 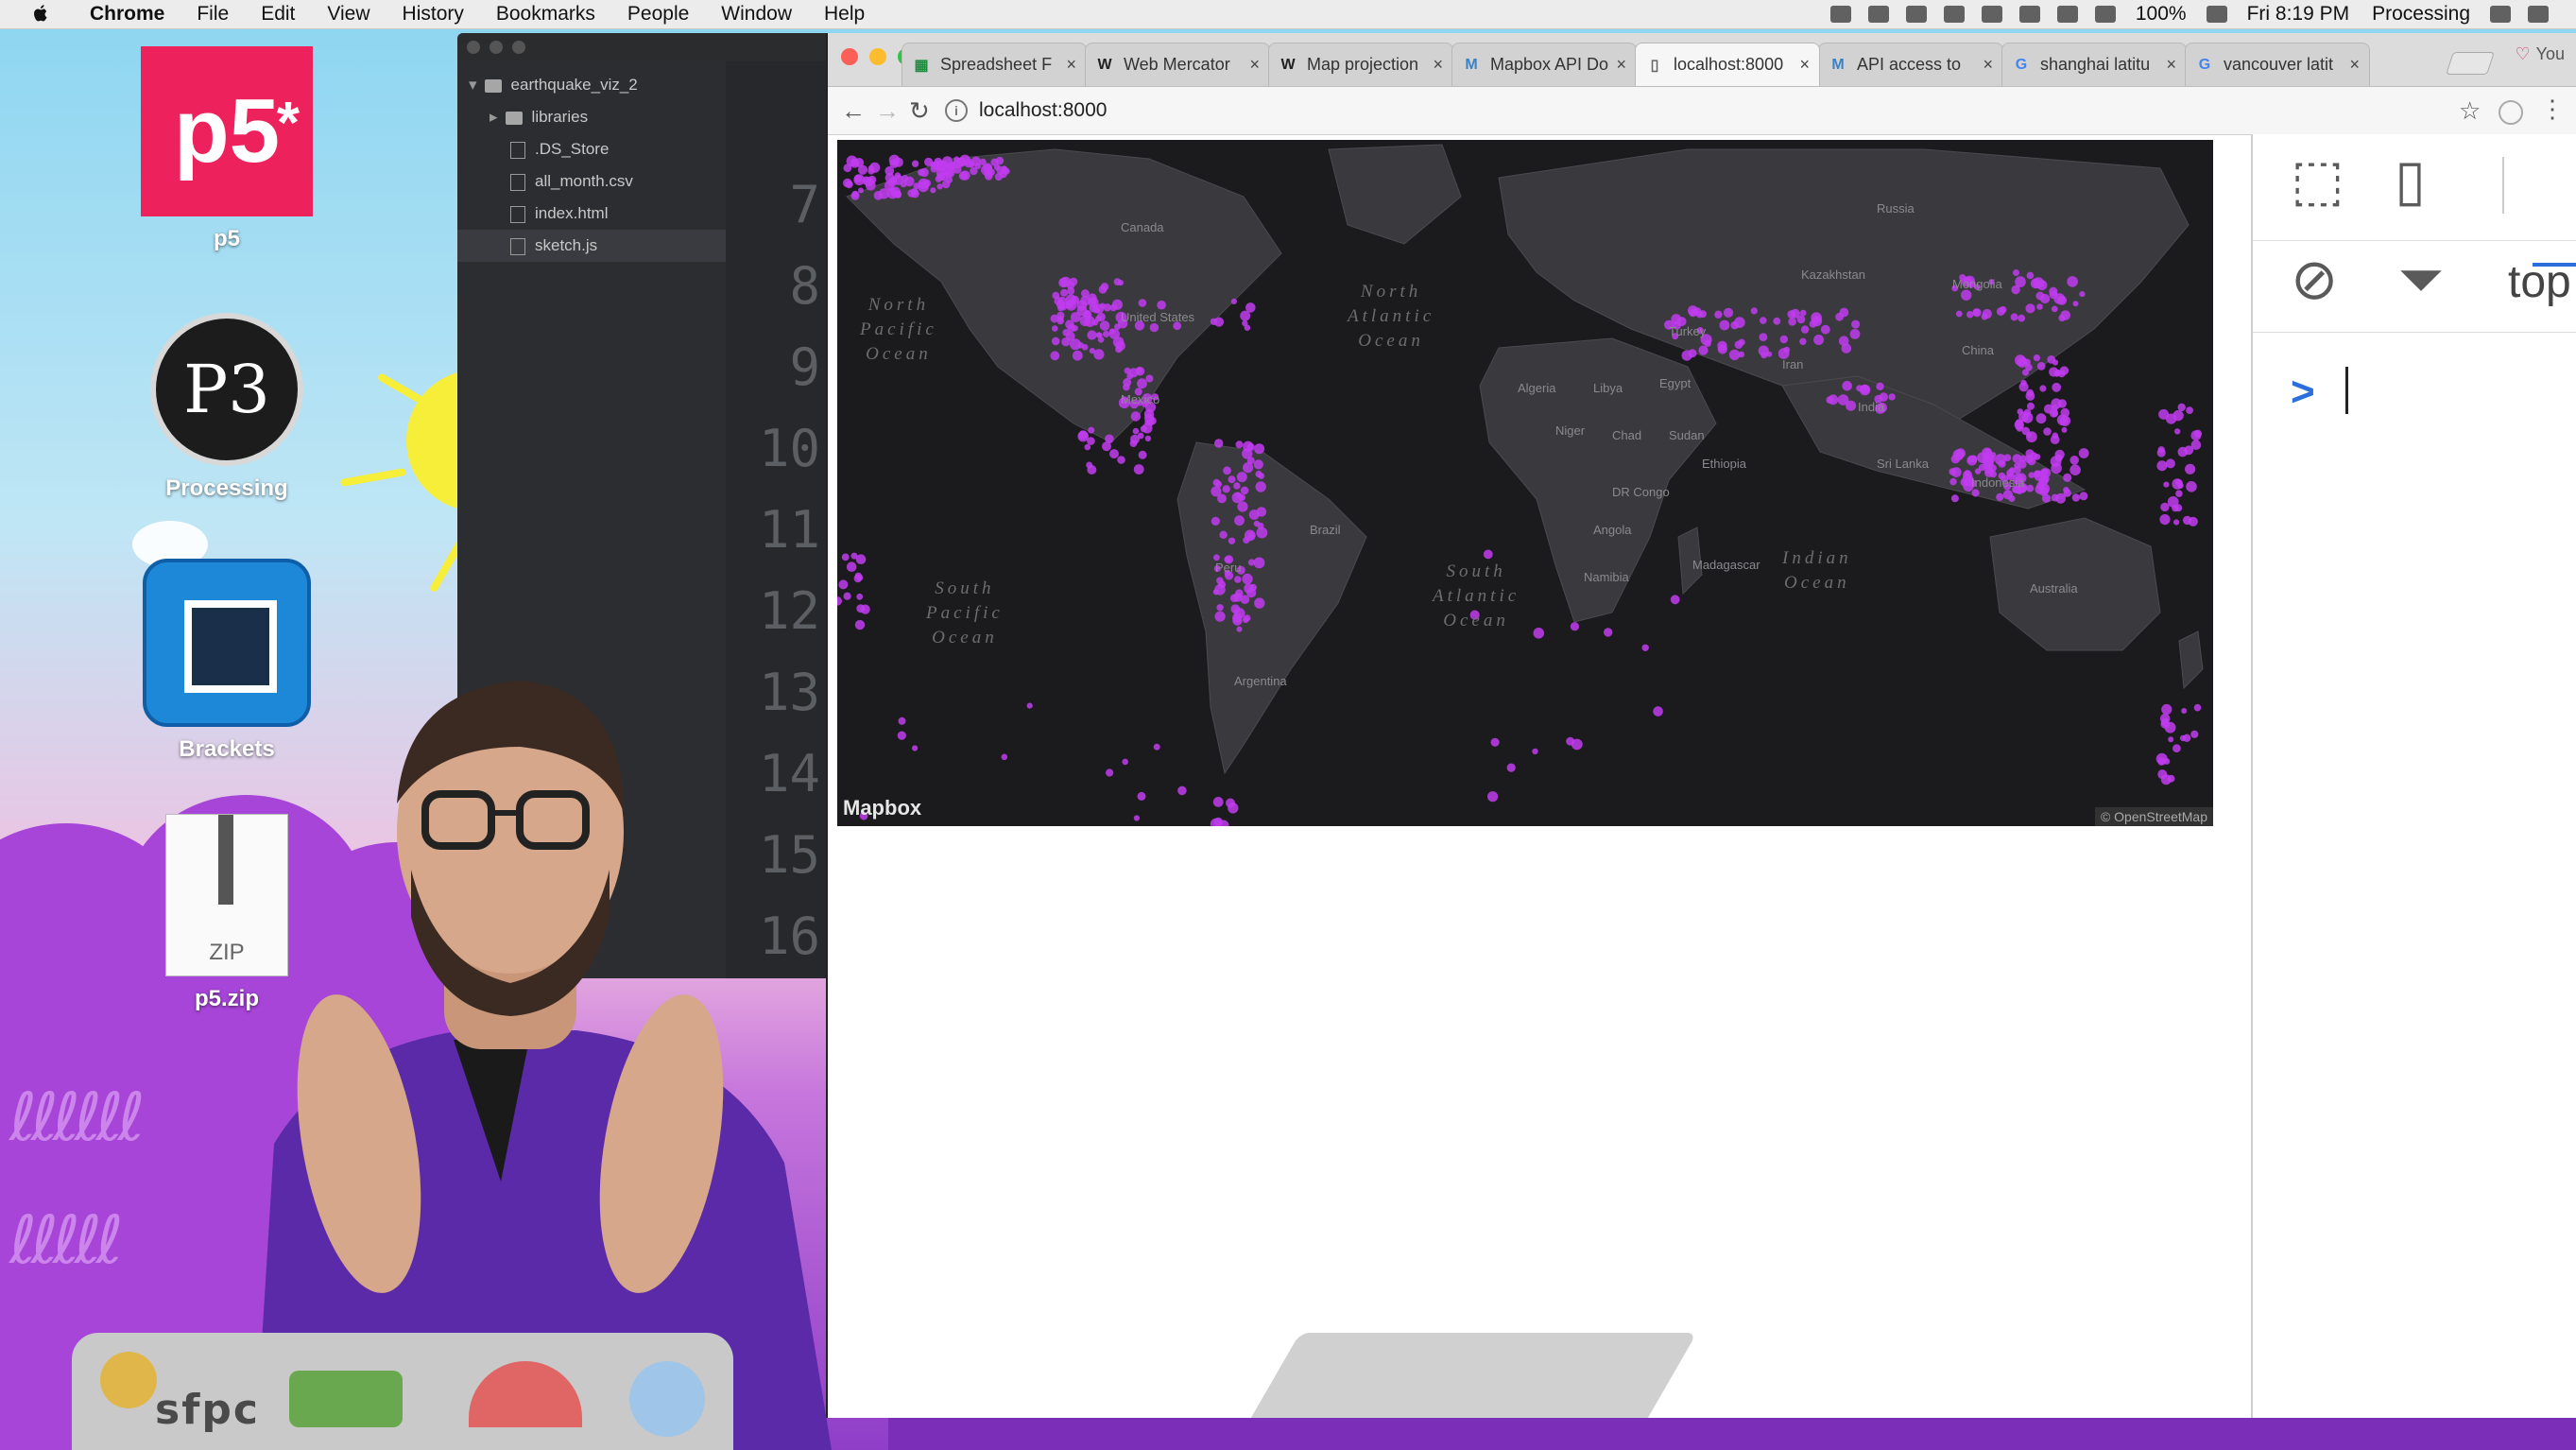 What do you see at coordinates (2029, 14) in the screenshot?
I see `bluetooth-icon` at bounding box center [2029, 14].